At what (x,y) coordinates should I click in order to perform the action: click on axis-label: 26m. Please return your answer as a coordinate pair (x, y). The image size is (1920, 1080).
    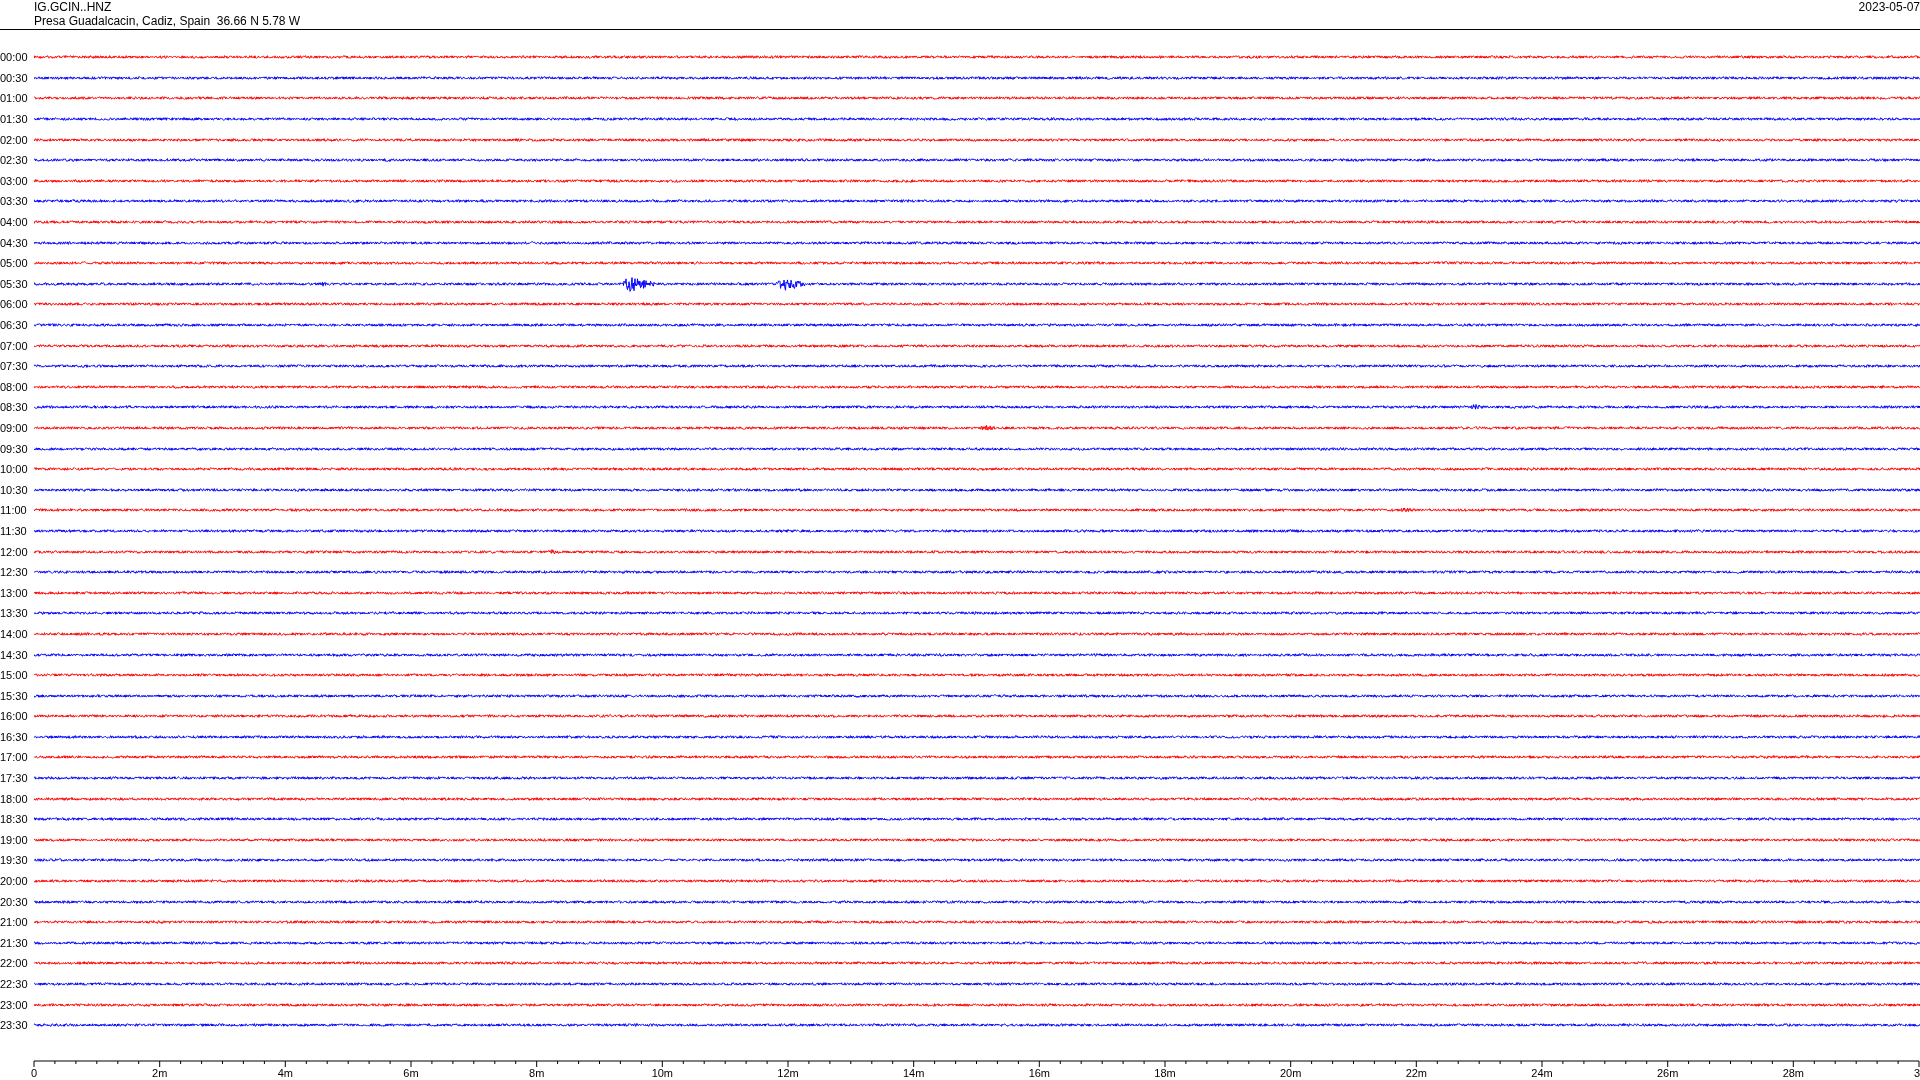
    Looking at the image, I should click on (1667, 1072).